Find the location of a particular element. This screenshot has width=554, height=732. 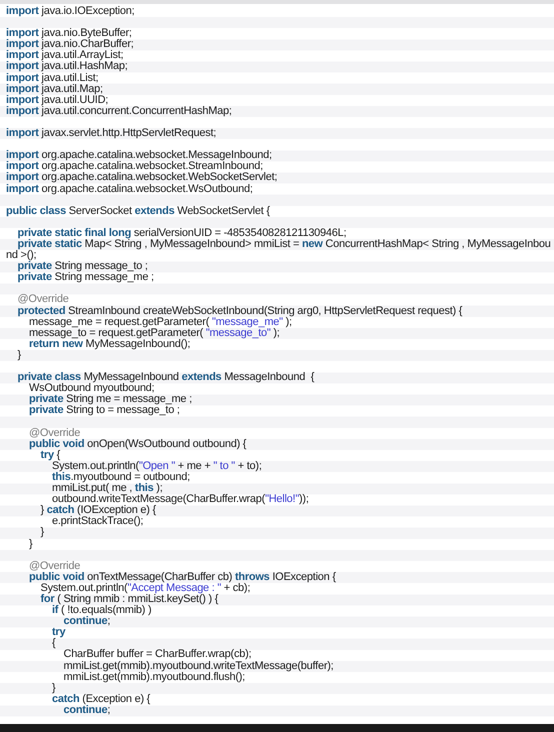

code-line: import java.nio.CharBuffer; is located at coordinates (70, 44).